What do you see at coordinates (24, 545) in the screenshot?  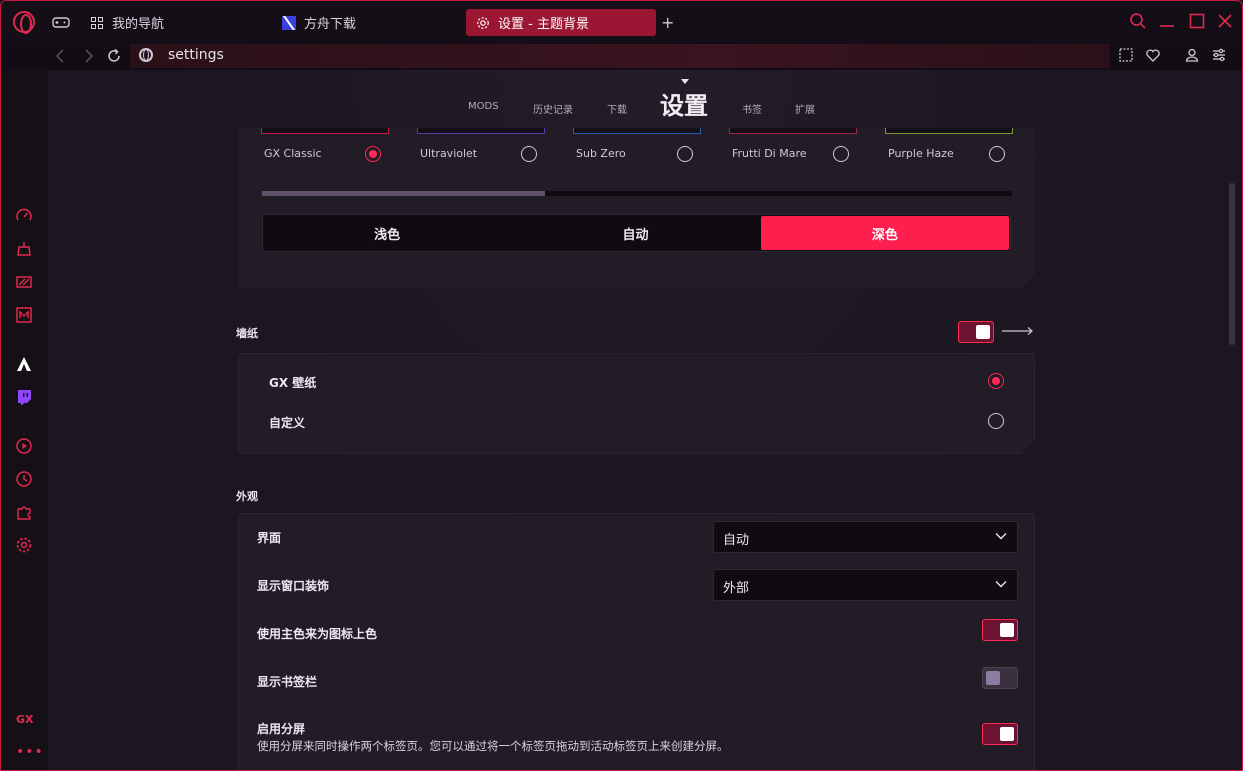 I see `settings-gear-icon` at bounding box center [24, 545].